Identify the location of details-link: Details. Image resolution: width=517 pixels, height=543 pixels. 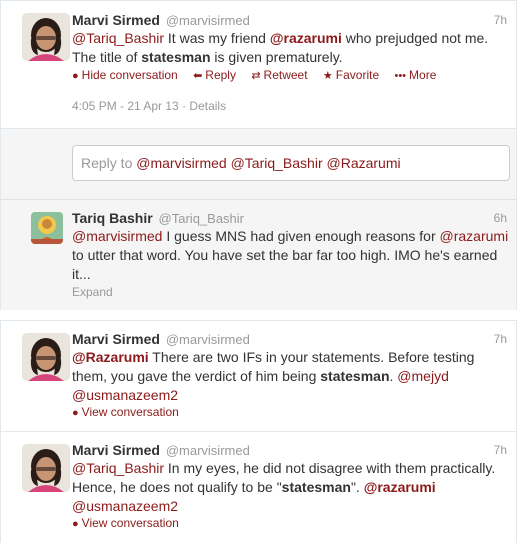
(207, 106).